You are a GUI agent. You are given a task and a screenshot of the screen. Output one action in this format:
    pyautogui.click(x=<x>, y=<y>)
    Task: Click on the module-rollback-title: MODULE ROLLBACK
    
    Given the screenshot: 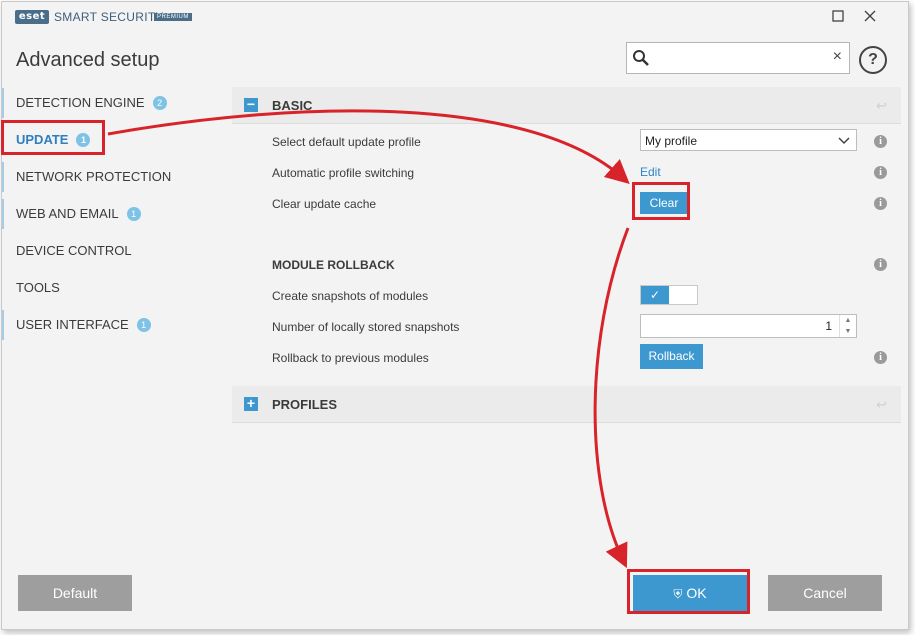 What is the action you would take?
    pyautogui.click(x=333, y=265)
    